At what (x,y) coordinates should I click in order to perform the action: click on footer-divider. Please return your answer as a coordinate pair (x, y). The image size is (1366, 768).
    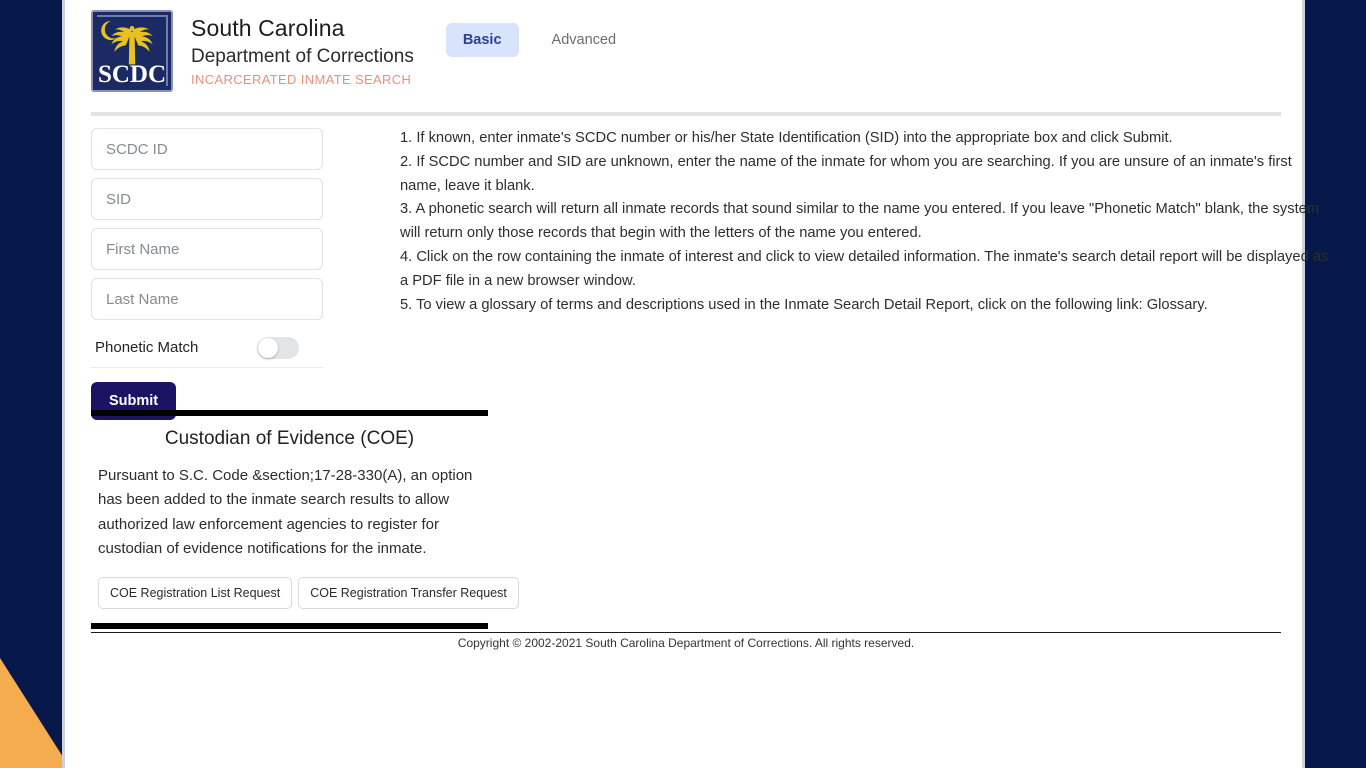
    Looking at the image, I should click on (686, 632).